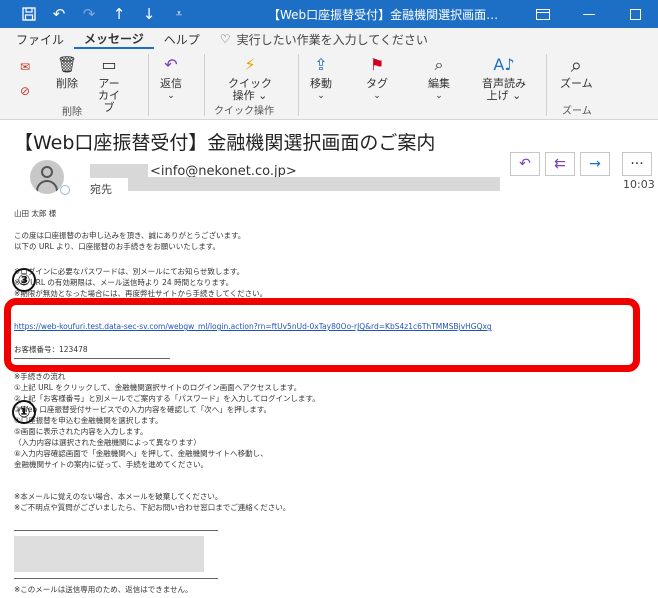 The width and height of the screenshot is (658, 598). Describe the element at coordinates (35, 213) in the screenshot. I see `greeting: 山田 太郎 様` at that location.